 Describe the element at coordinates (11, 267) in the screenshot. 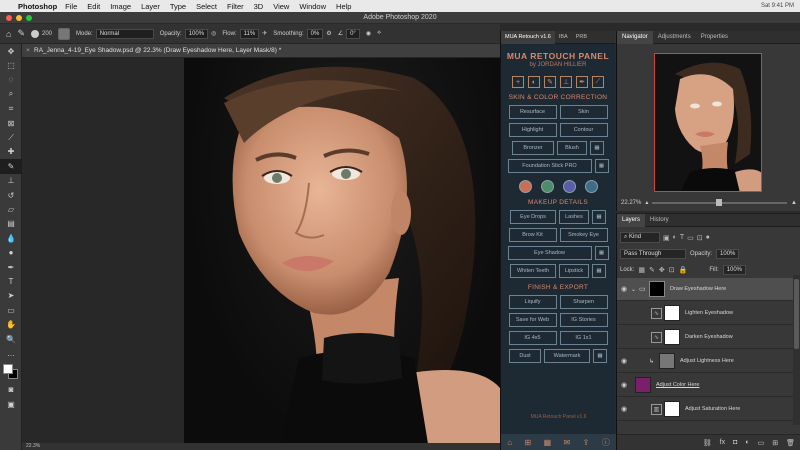

I see `pen-tool-icon: ✒` at that location.